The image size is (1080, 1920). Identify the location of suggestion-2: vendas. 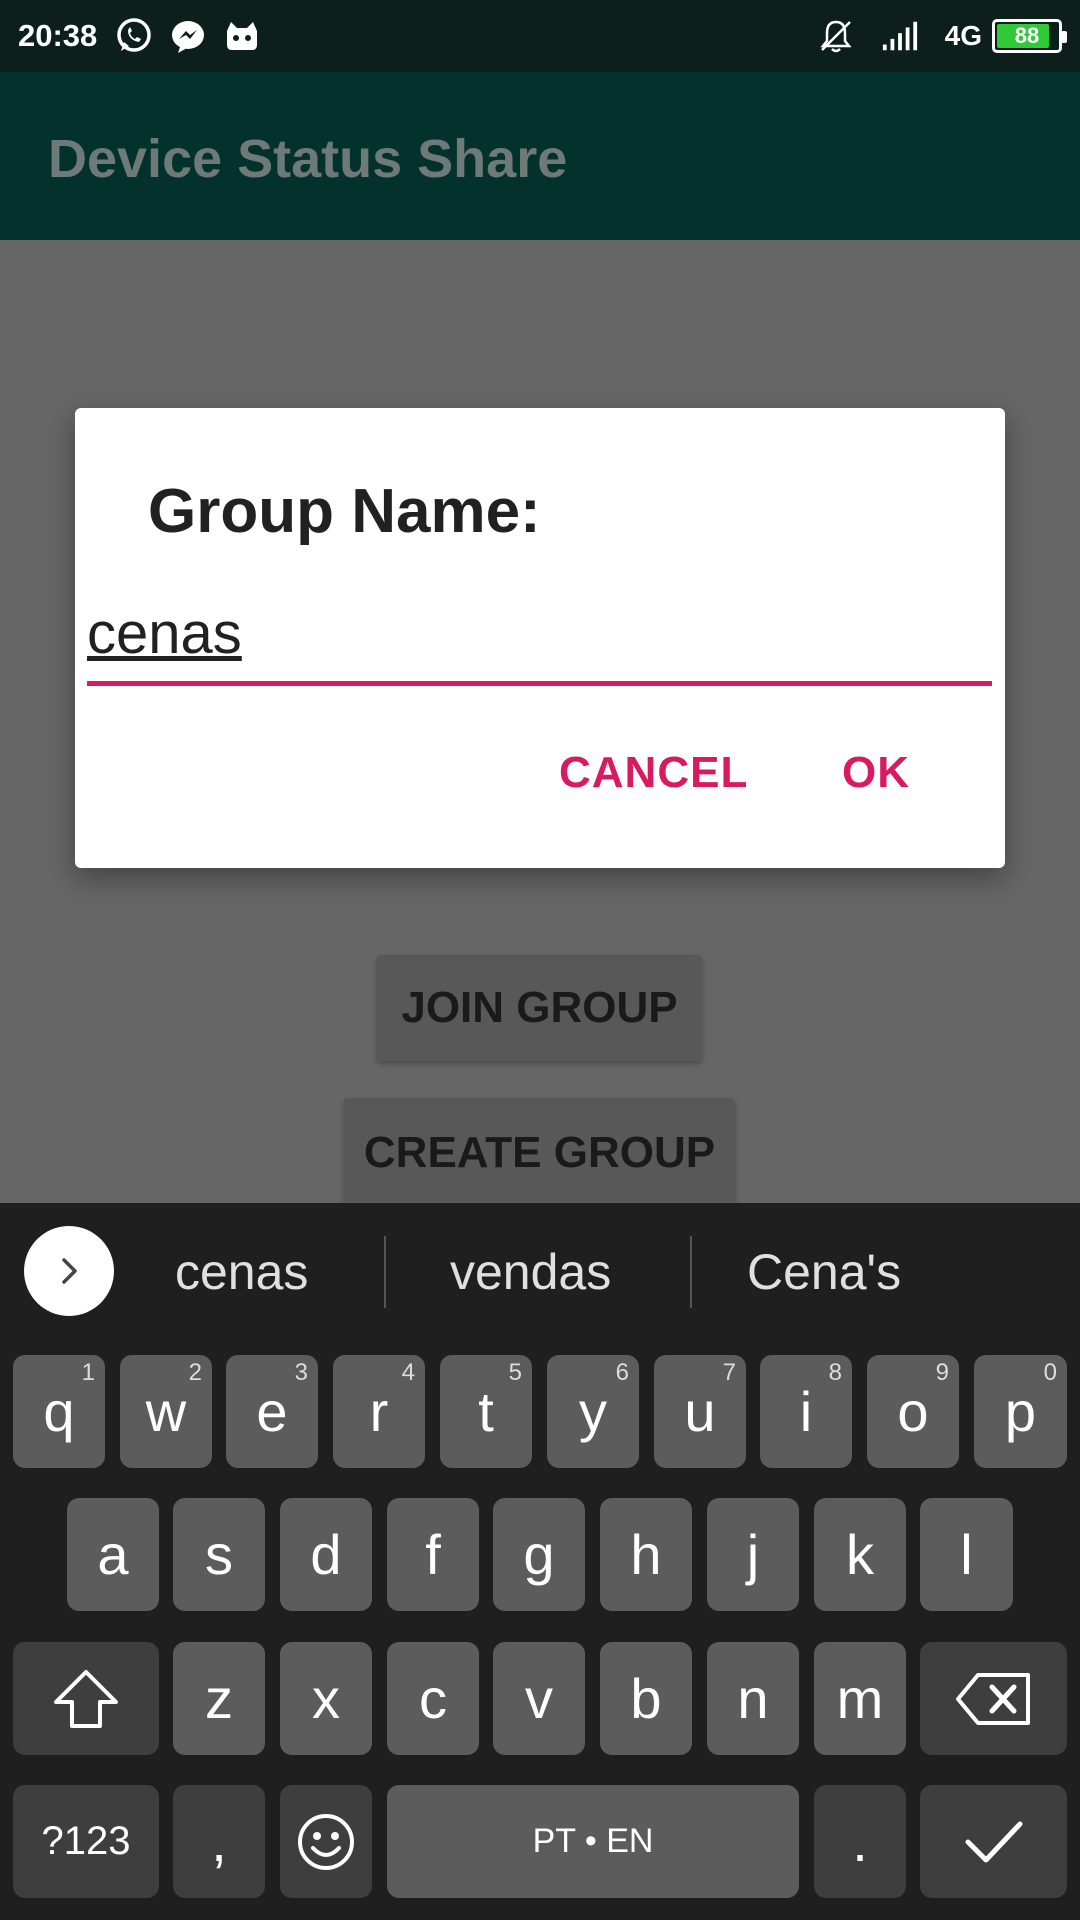
(530, 1272).